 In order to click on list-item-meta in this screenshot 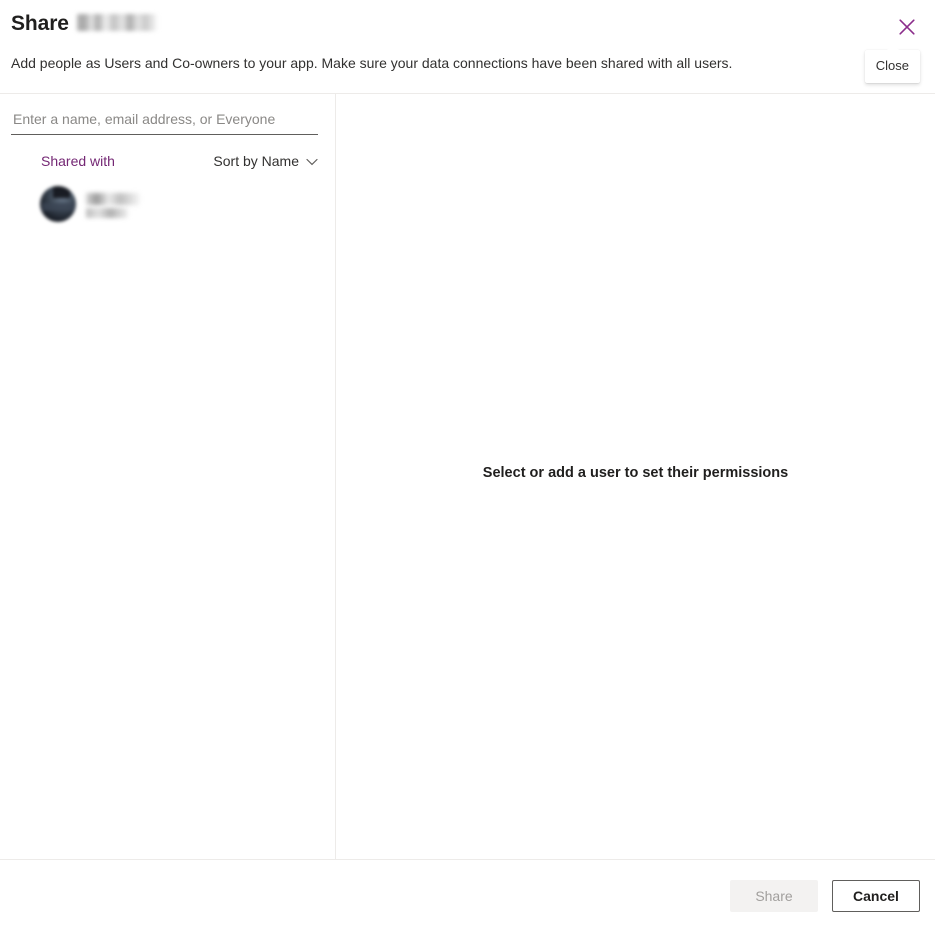, I will do `click(113, 204)`.